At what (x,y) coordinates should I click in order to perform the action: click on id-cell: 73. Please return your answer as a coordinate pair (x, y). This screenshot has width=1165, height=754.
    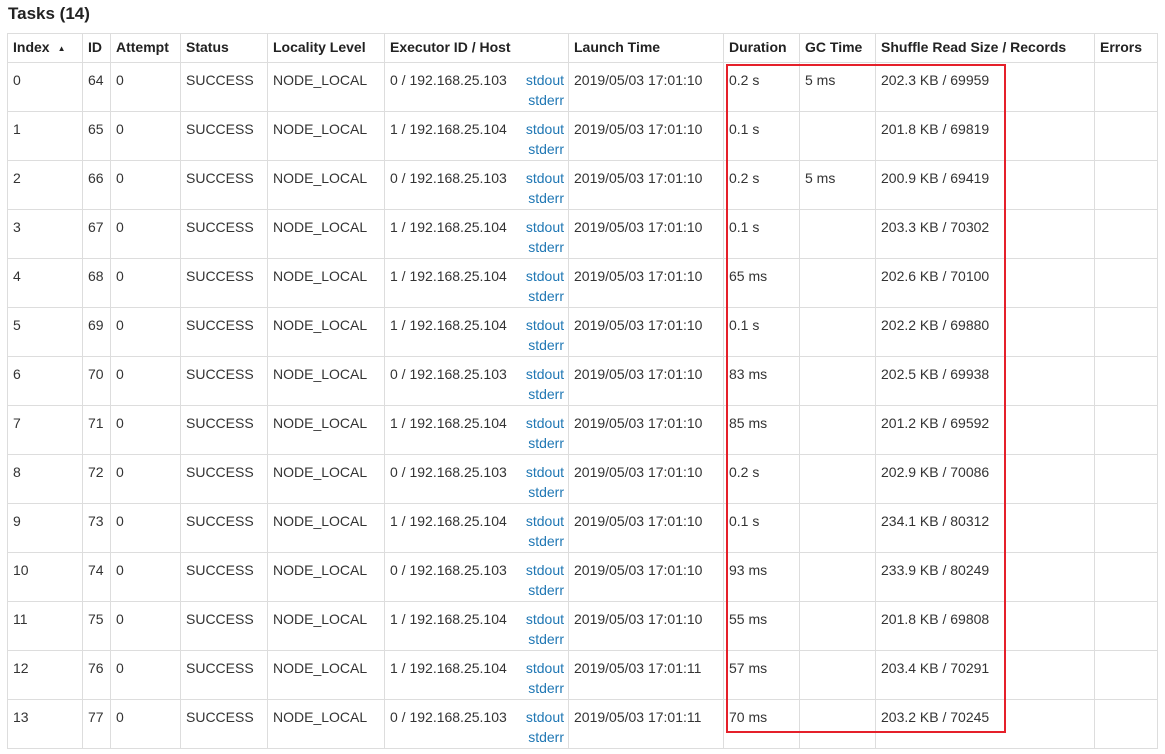
    Looking at the image, I should click on (96, 528).